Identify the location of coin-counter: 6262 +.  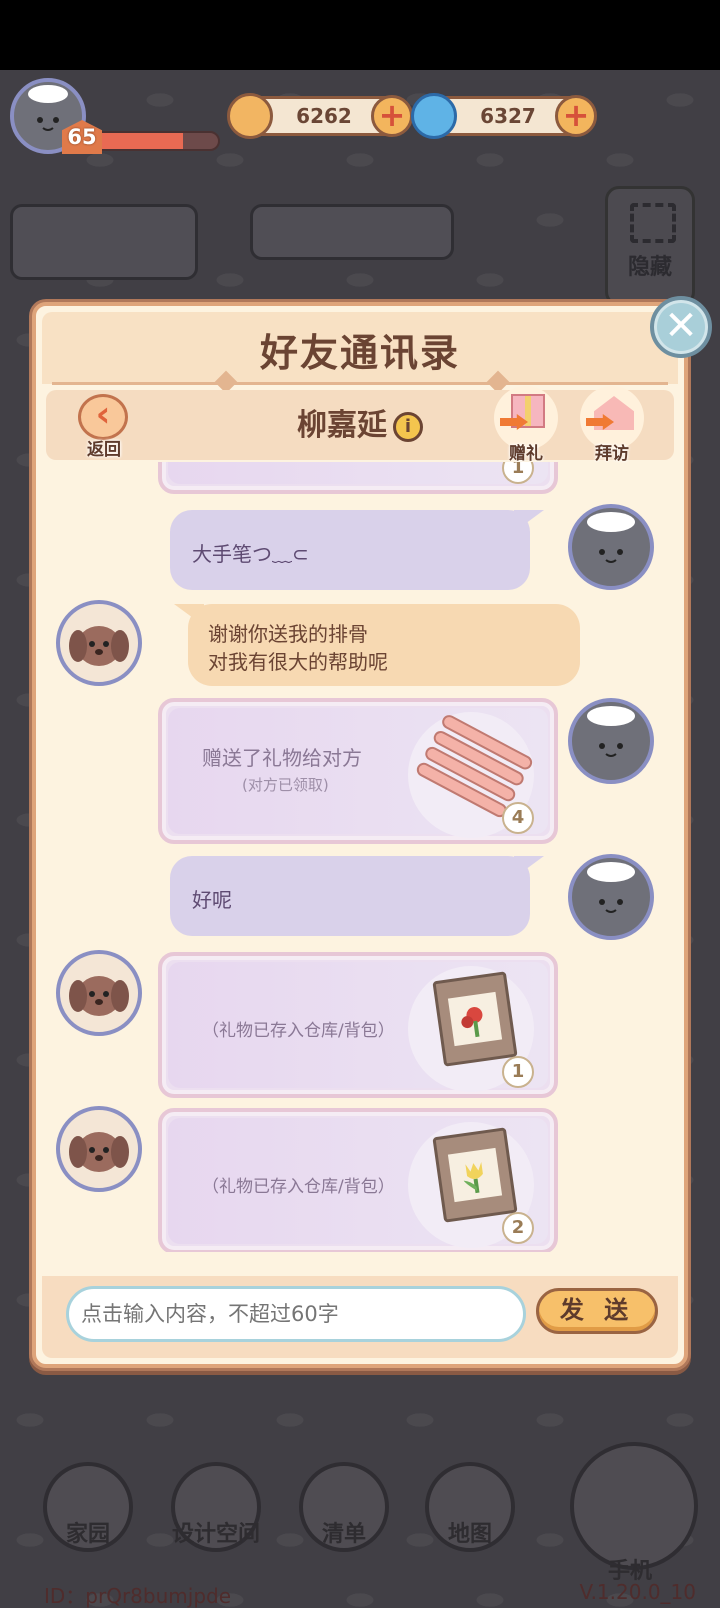
(320, 116).